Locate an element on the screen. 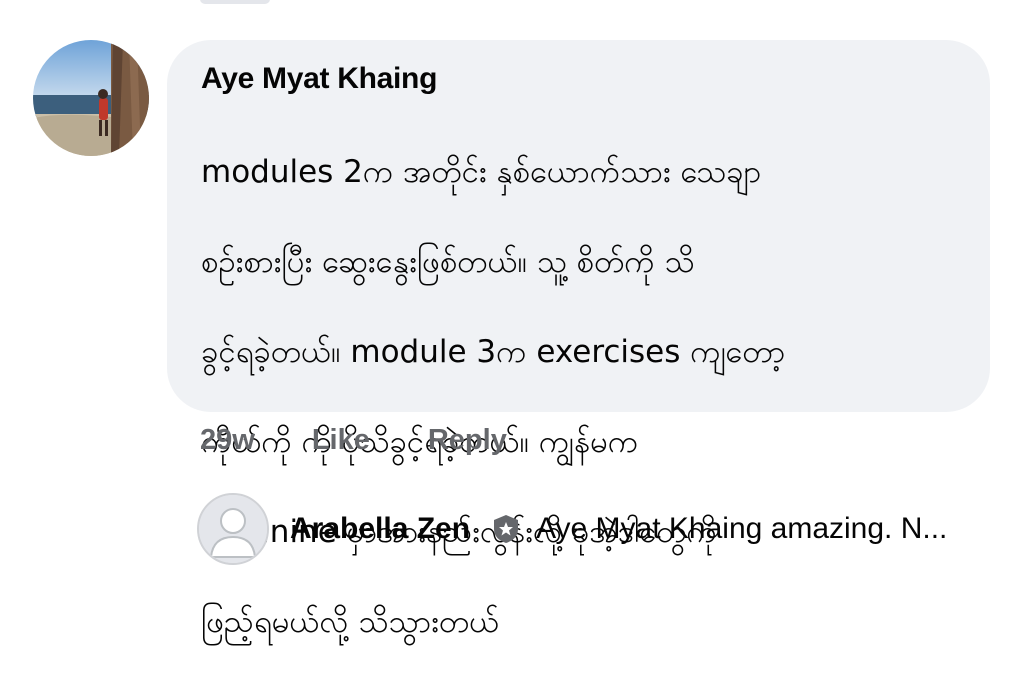  avatar-photo is located at coordinates (91, 98).